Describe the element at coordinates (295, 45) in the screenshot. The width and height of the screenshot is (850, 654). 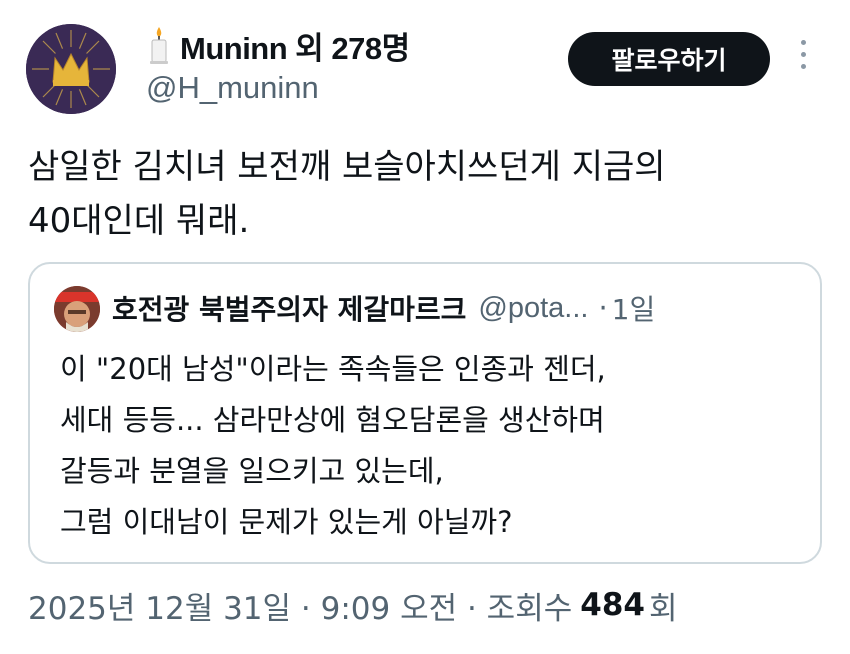
I see `author-display-name: Muninn 외 278명` at that location.